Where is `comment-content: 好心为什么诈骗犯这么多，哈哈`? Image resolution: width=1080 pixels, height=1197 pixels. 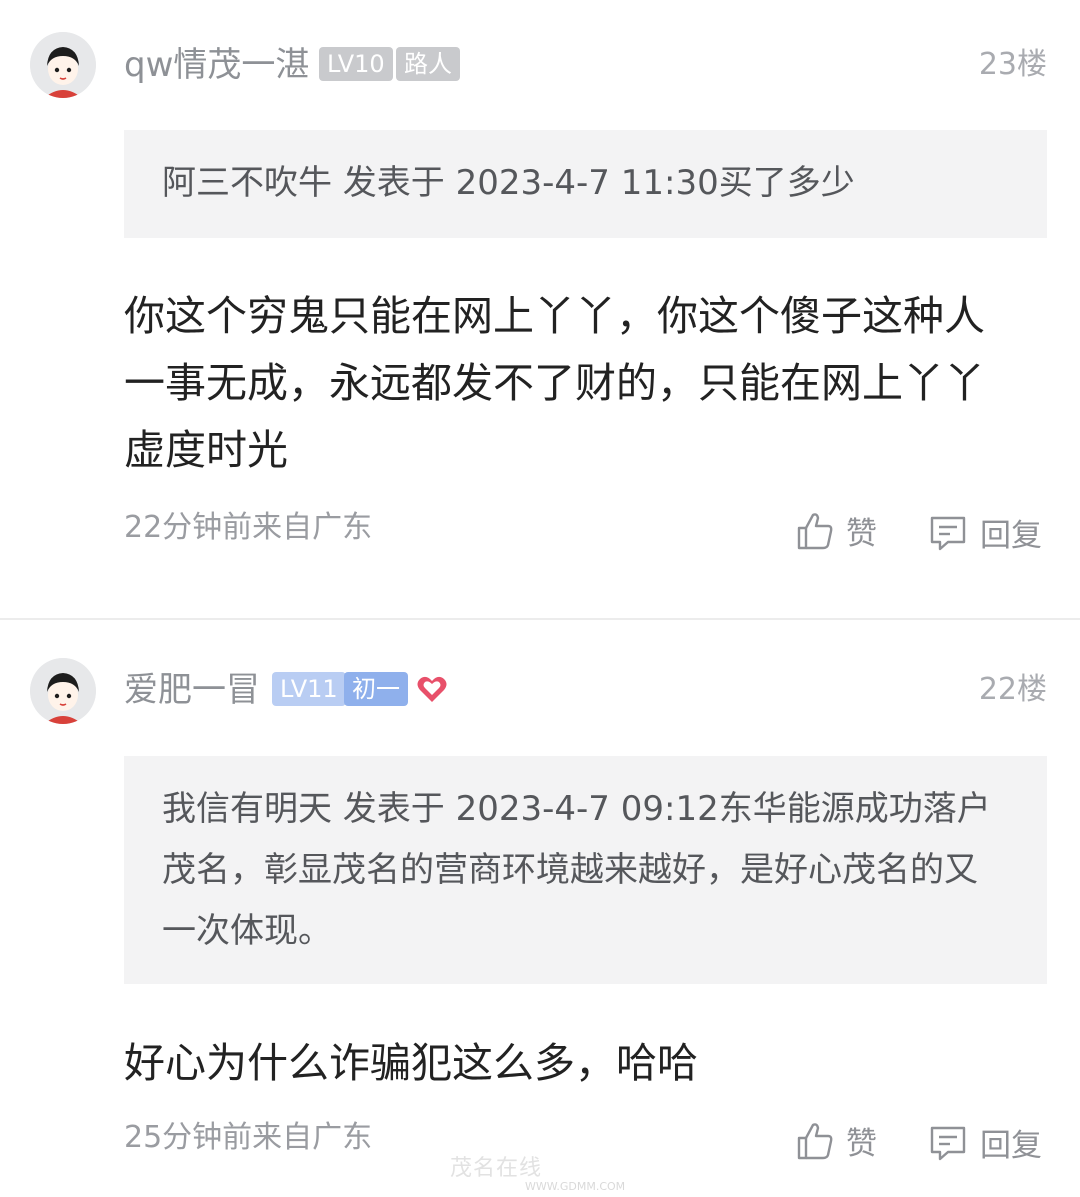 comment-content: 好心为什么诈骗犯这么多，哈哈 is located at coordinates (411, 1063).